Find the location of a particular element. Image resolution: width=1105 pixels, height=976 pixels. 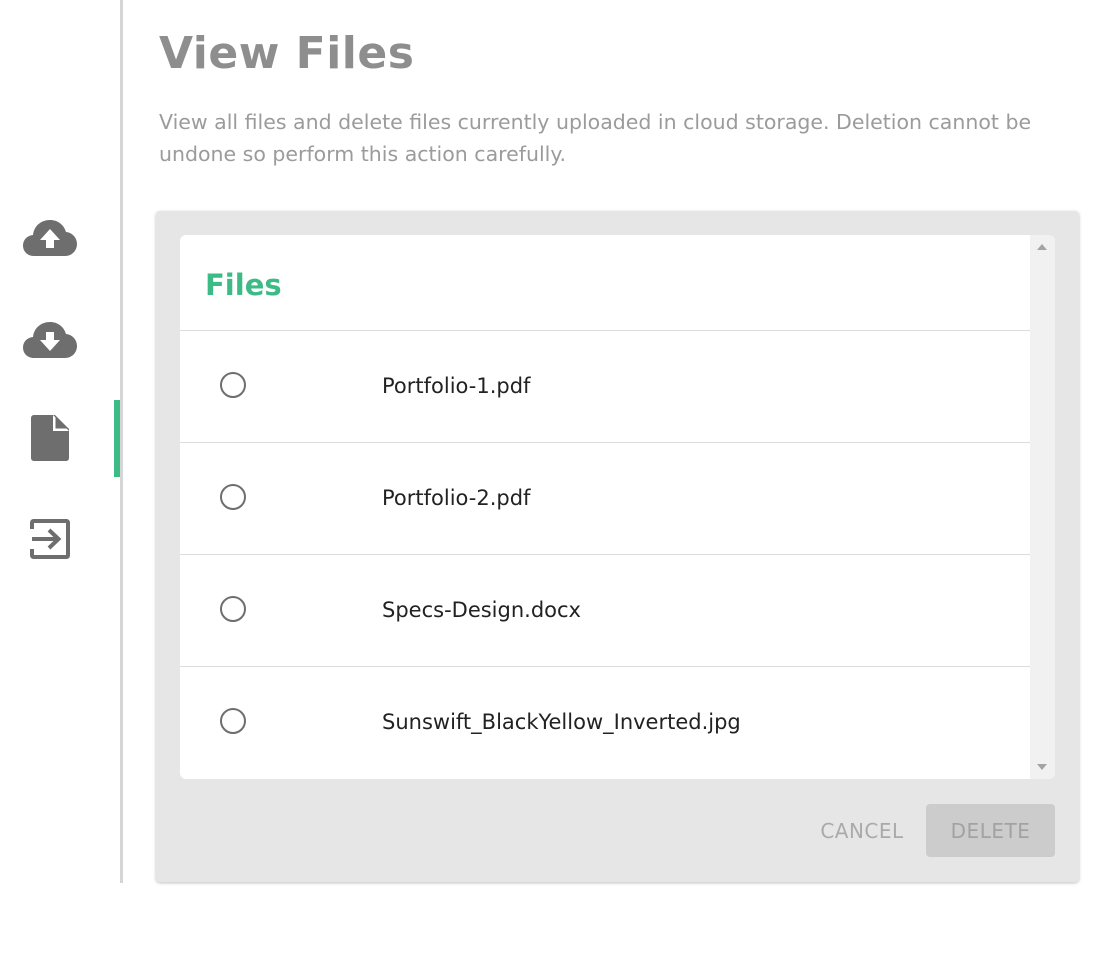

cloud-download-icon is located at coordinates (50, 340).